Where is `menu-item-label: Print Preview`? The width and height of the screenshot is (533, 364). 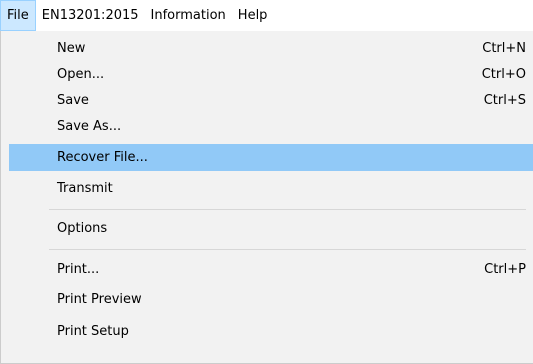 menu-item-label: Print Preview is located at coordinates (99, 299).